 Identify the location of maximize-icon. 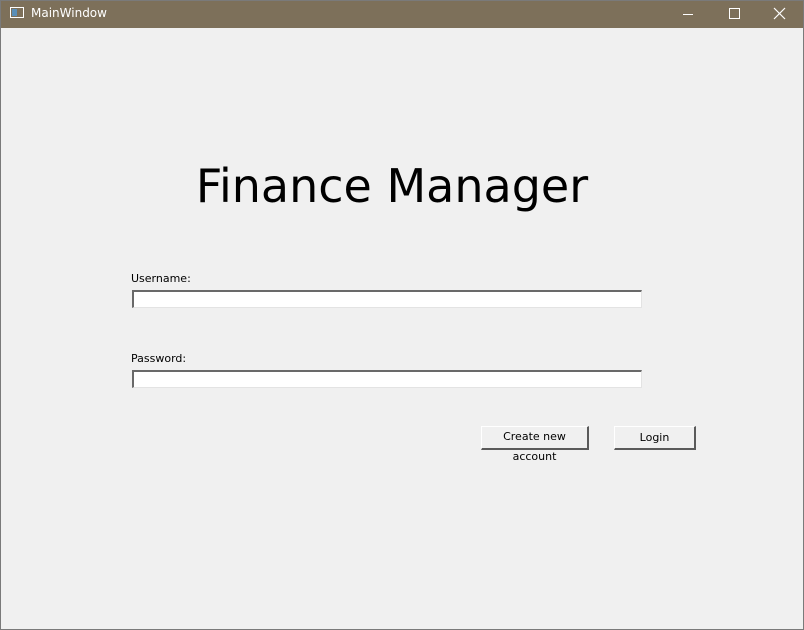
(734, 13).